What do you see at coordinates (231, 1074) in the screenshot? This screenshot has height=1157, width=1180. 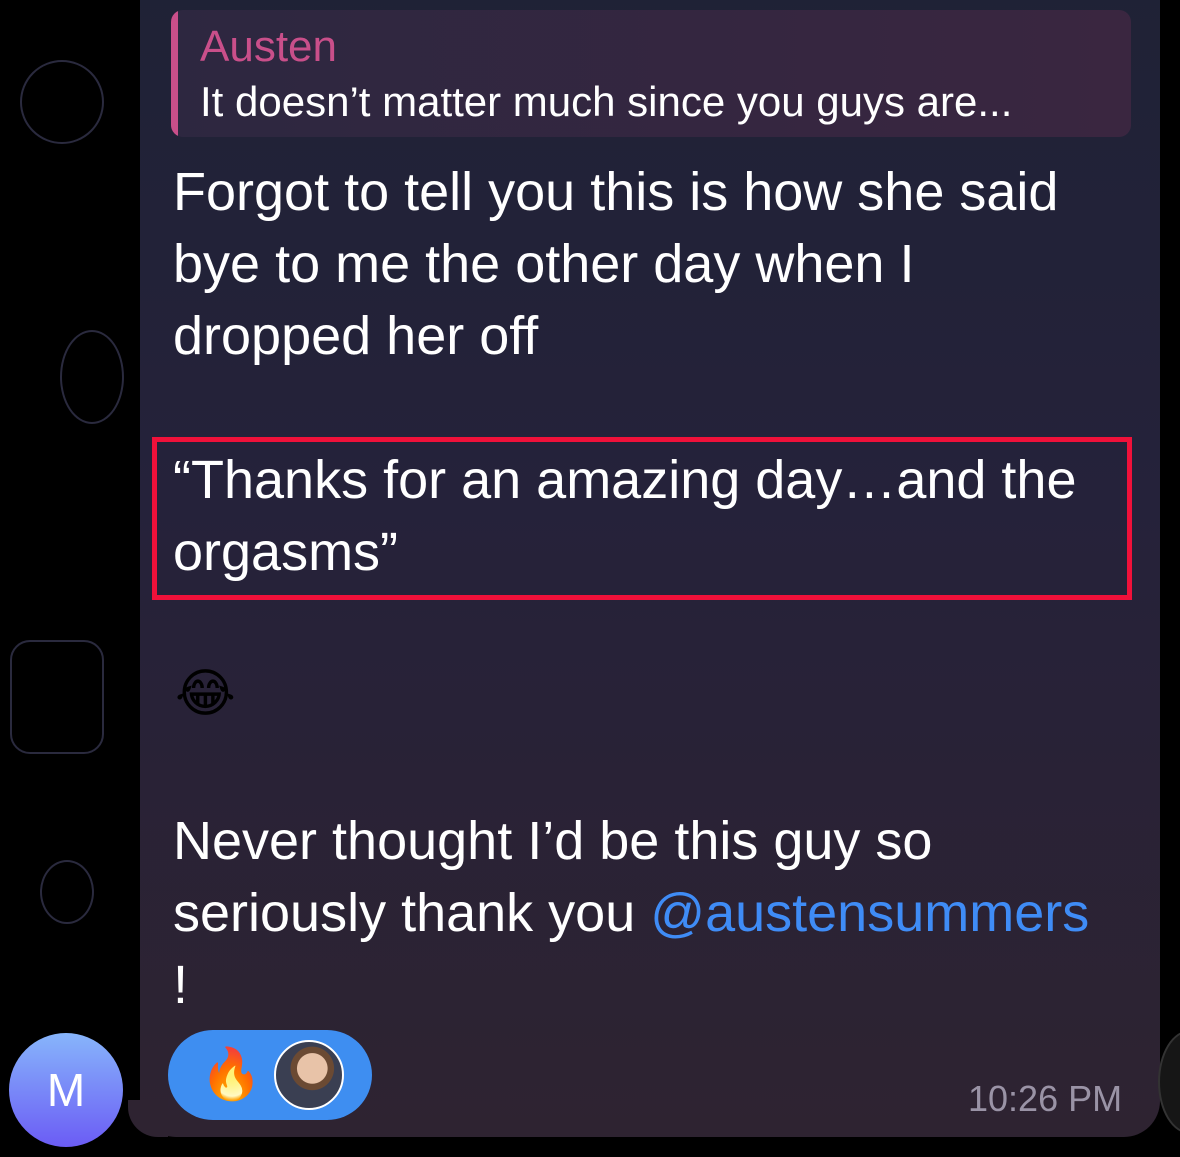 I see `fire-icon: 🔥` at bounding box center [231, 1074].